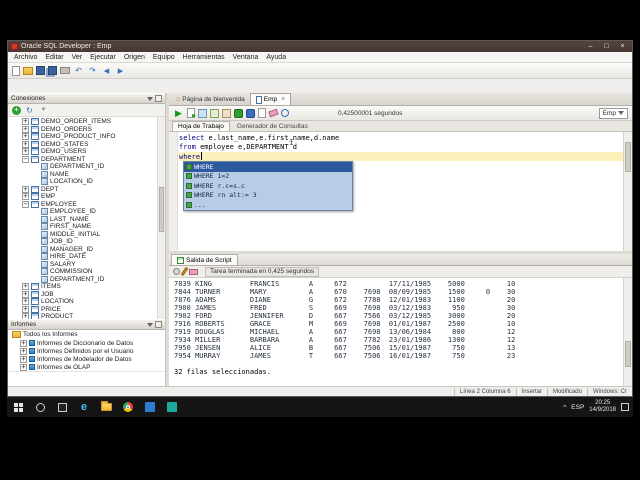 This screenshot has width=640, height=480. I want to click on run-script-icon, so click(191, 113).